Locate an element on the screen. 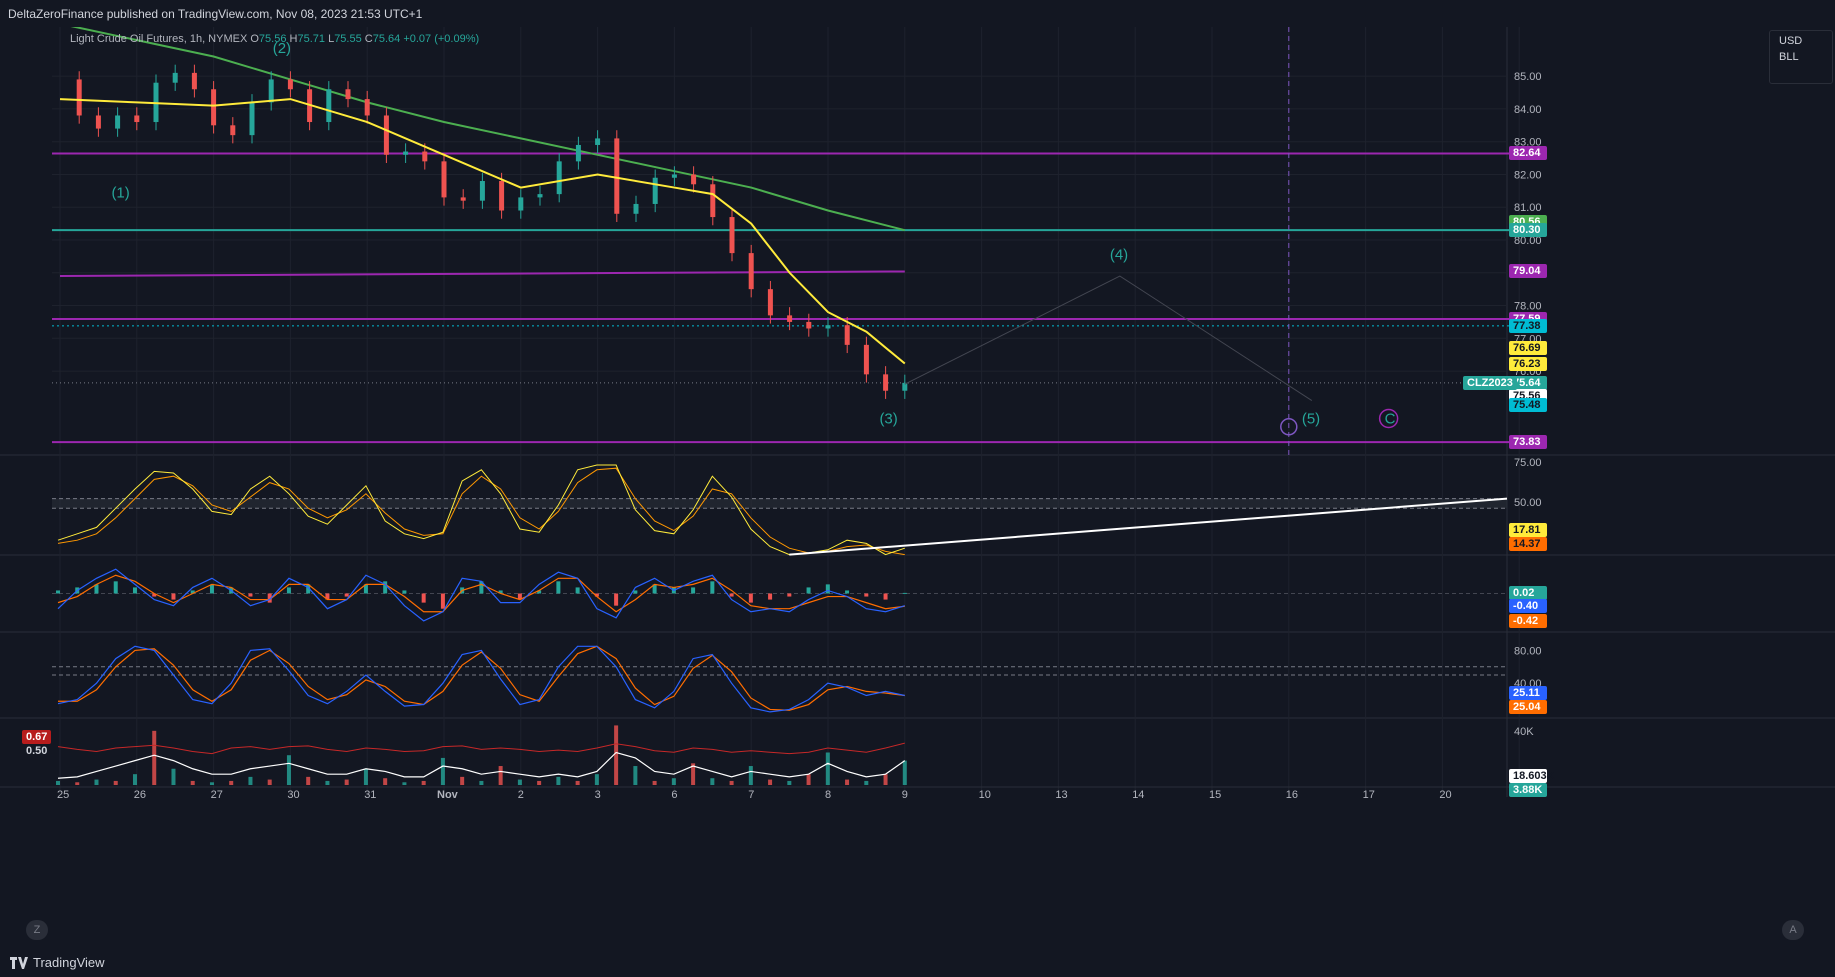  tradingview-brand: TradingView is located at coordinates (69, 962).